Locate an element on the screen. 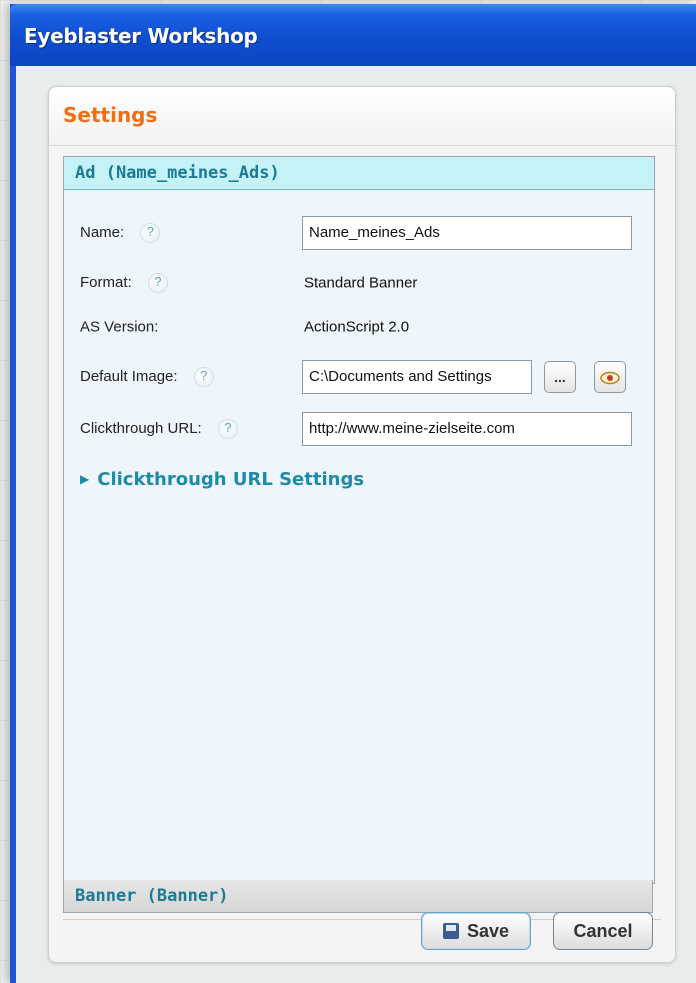 This screenshot has width=696, height=983. window-title: Eyeblaster Workshop is located at coordinates (141, 36).